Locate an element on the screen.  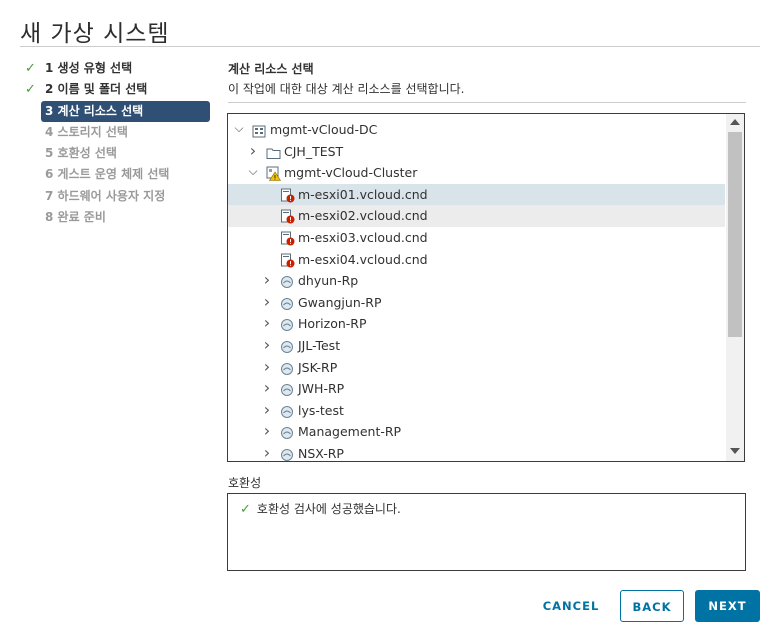
wizard-step: 7 하드웨어 사용자 지정 is located at coordinates (119, 196).